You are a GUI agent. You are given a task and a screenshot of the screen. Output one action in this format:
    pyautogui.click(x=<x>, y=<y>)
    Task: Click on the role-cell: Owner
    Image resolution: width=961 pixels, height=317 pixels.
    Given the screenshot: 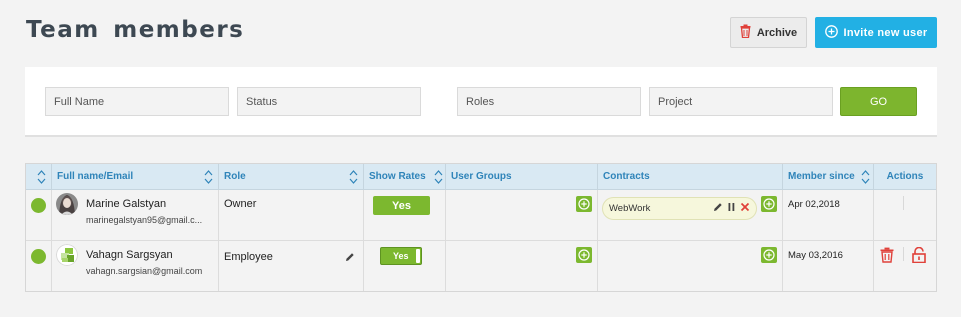 What is the action you would take?
    pyautogui.click(x=291, y=215)
    